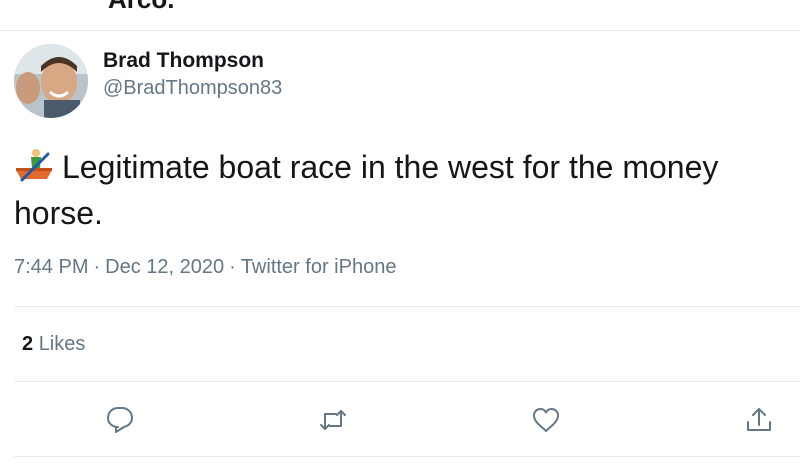  What do you see at coordinates (62, 344) in the screenshot?
I see `likes-label: Likes` at bounding box center [62, 344].